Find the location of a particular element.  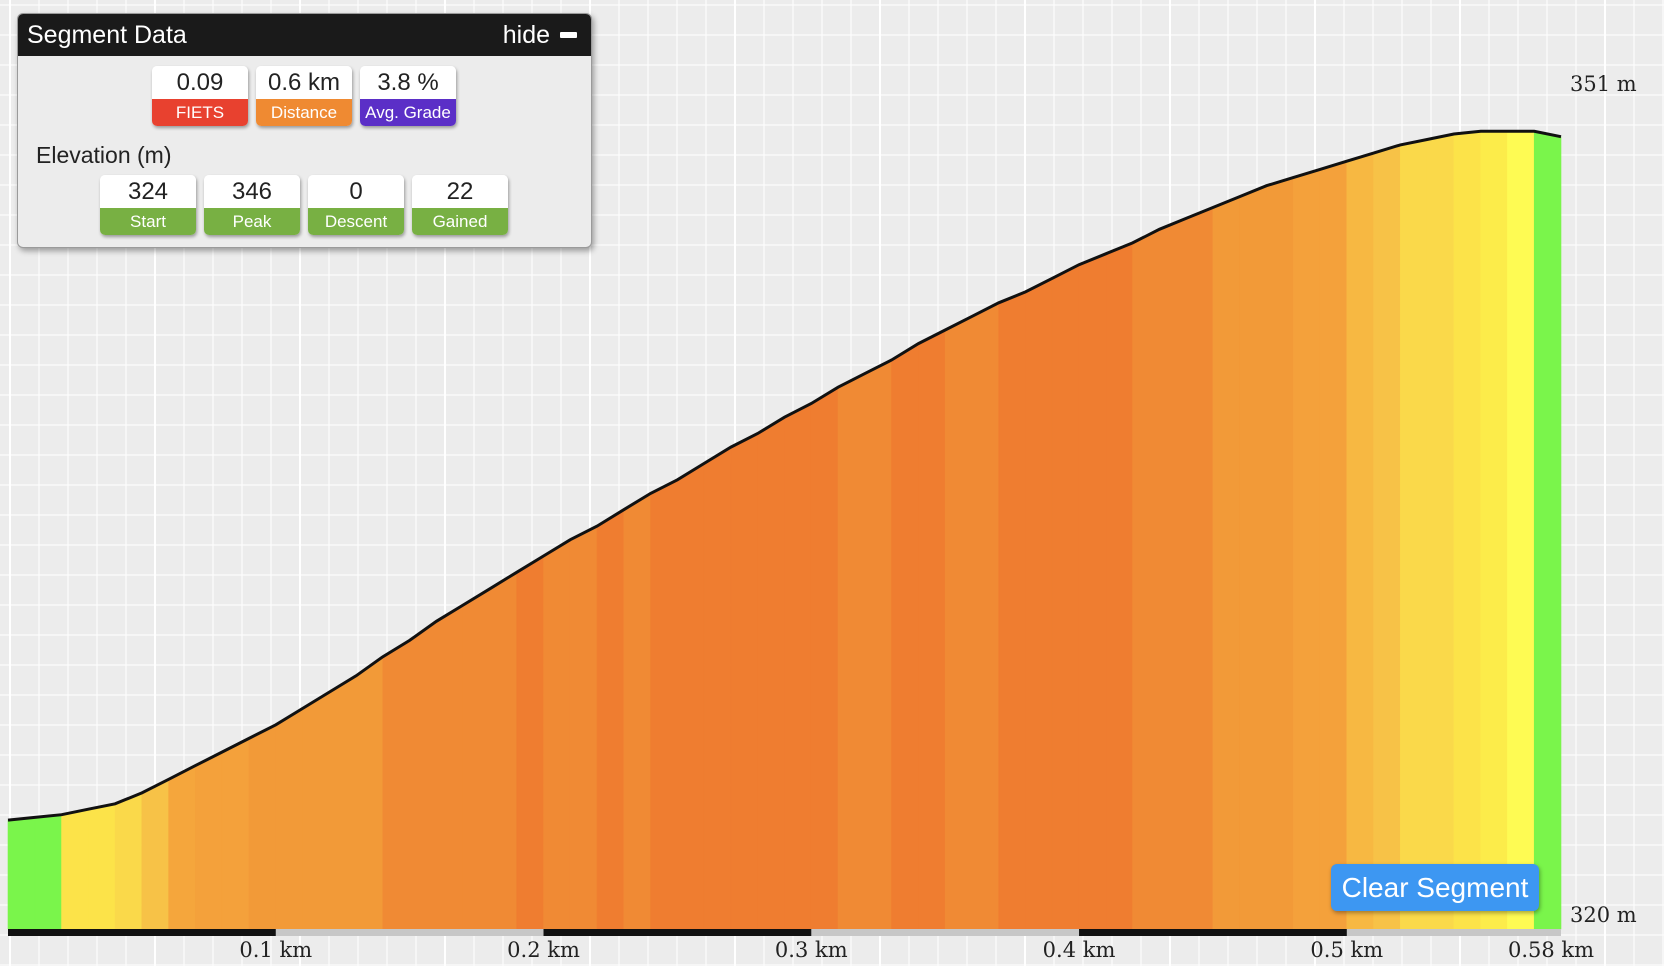

stat-value: 0 is located at coordinates (356, 191).